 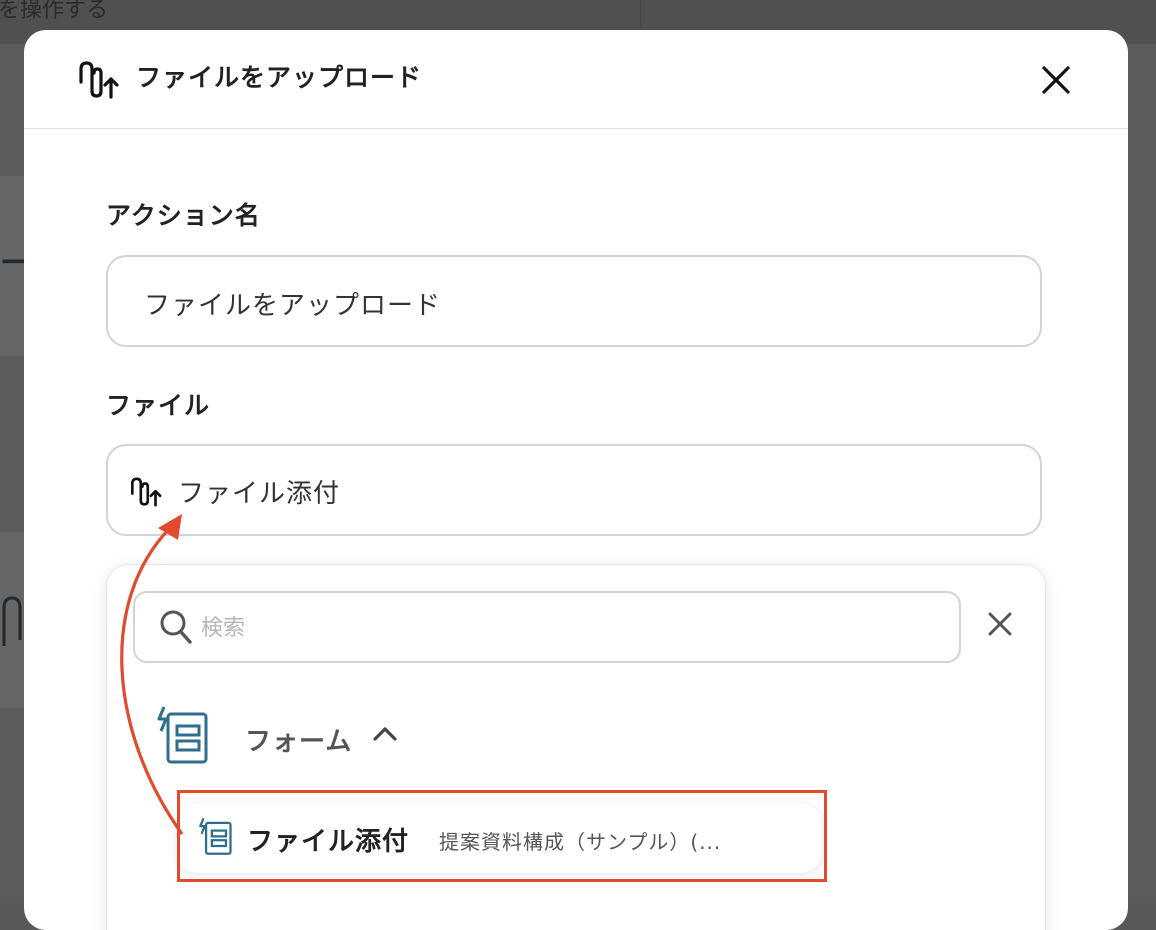 I want to click on search-box, so click(x=547, y=627).